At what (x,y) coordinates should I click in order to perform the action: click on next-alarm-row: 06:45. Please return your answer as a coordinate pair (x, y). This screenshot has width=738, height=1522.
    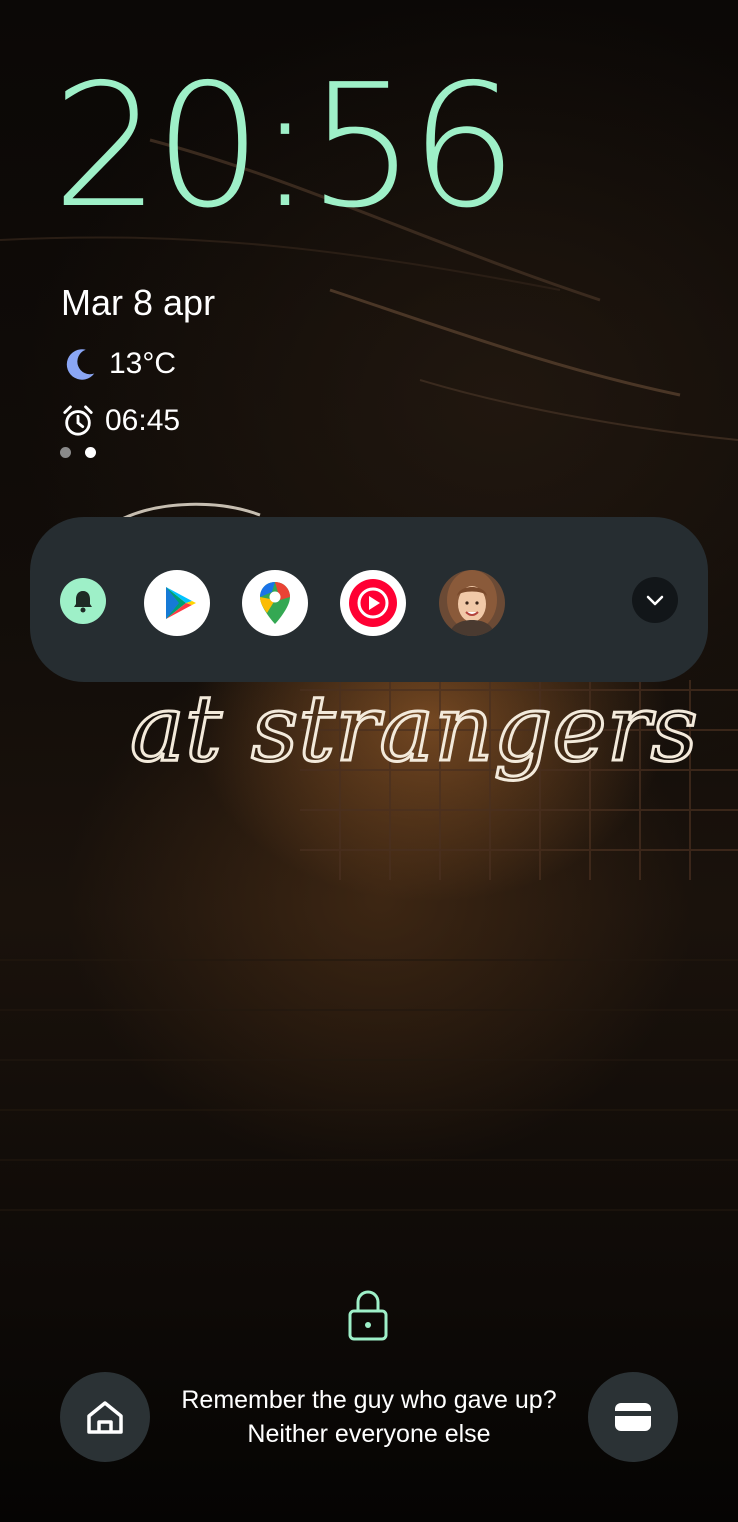
    Looking at the image, I should click on (120, 421).